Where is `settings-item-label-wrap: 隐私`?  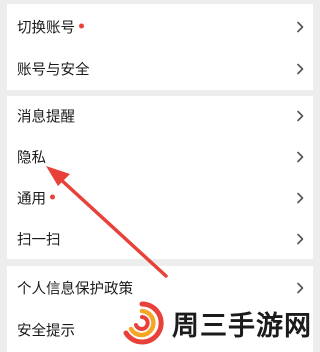 settings-item-label-wrap: 隐私 is located at coordinates (31, 157).